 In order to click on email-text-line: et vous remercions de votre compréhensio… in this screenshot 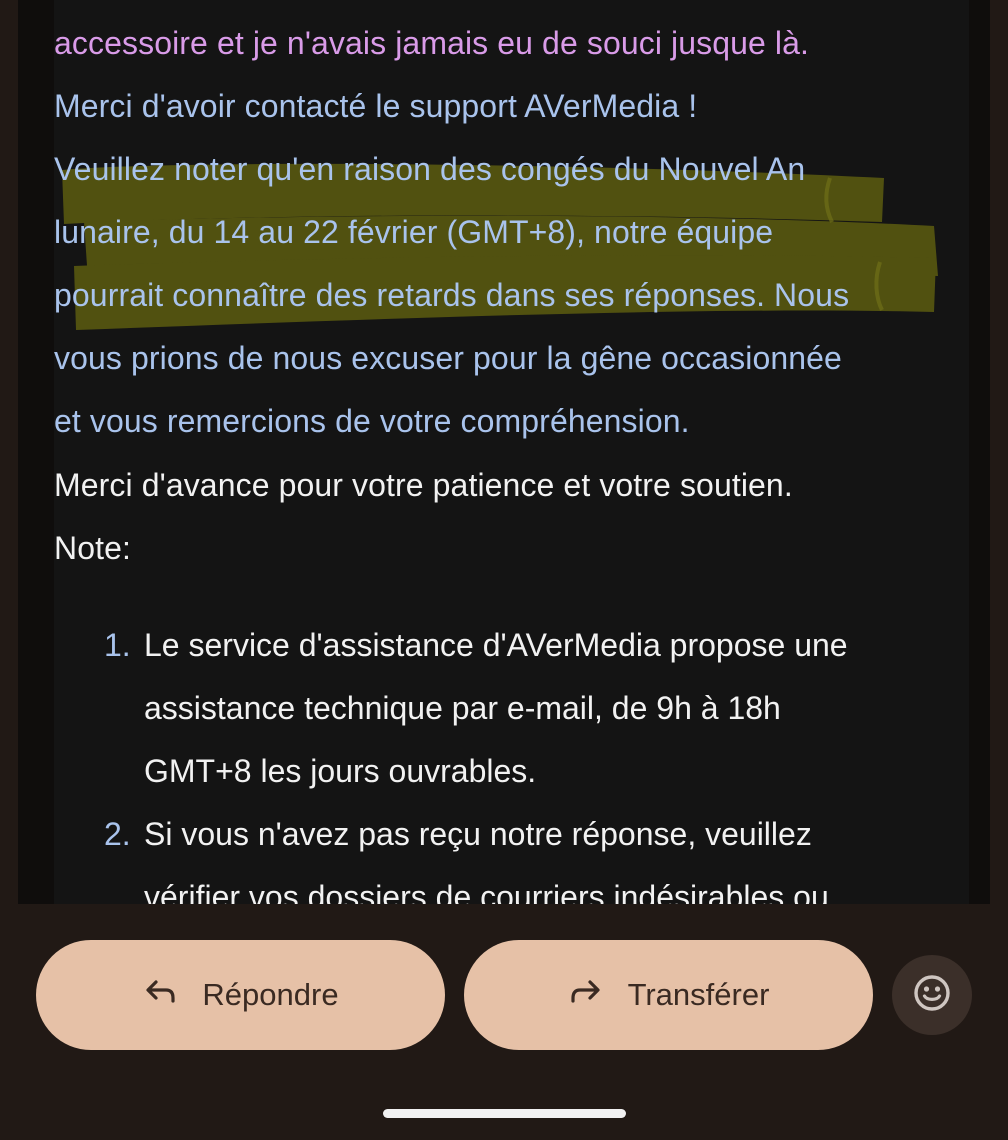, I will do `click(372, 421)`.